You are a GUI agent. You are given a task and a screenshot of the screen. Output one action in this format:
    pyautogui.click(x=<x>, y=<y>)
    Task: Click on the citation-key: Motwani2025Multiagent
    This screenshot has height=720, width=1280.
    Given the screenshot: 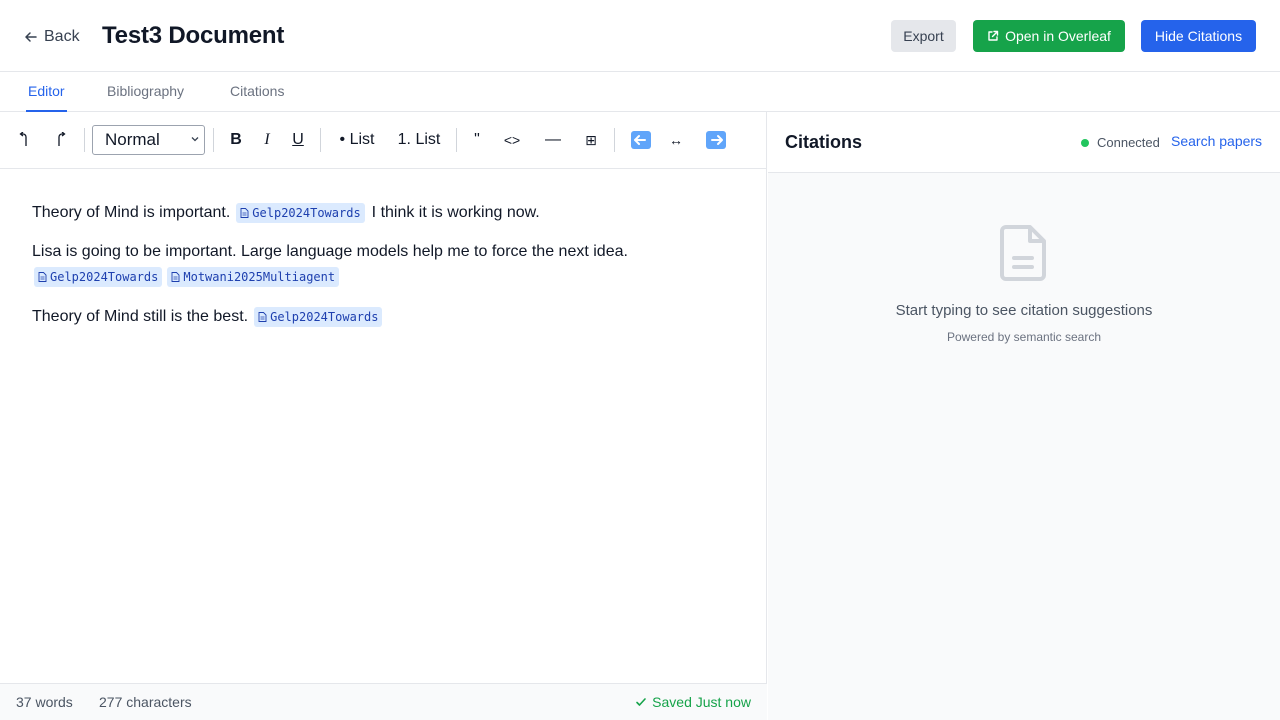 What is the action you would take?
    pyautogui.click(x=259, y=277)
    